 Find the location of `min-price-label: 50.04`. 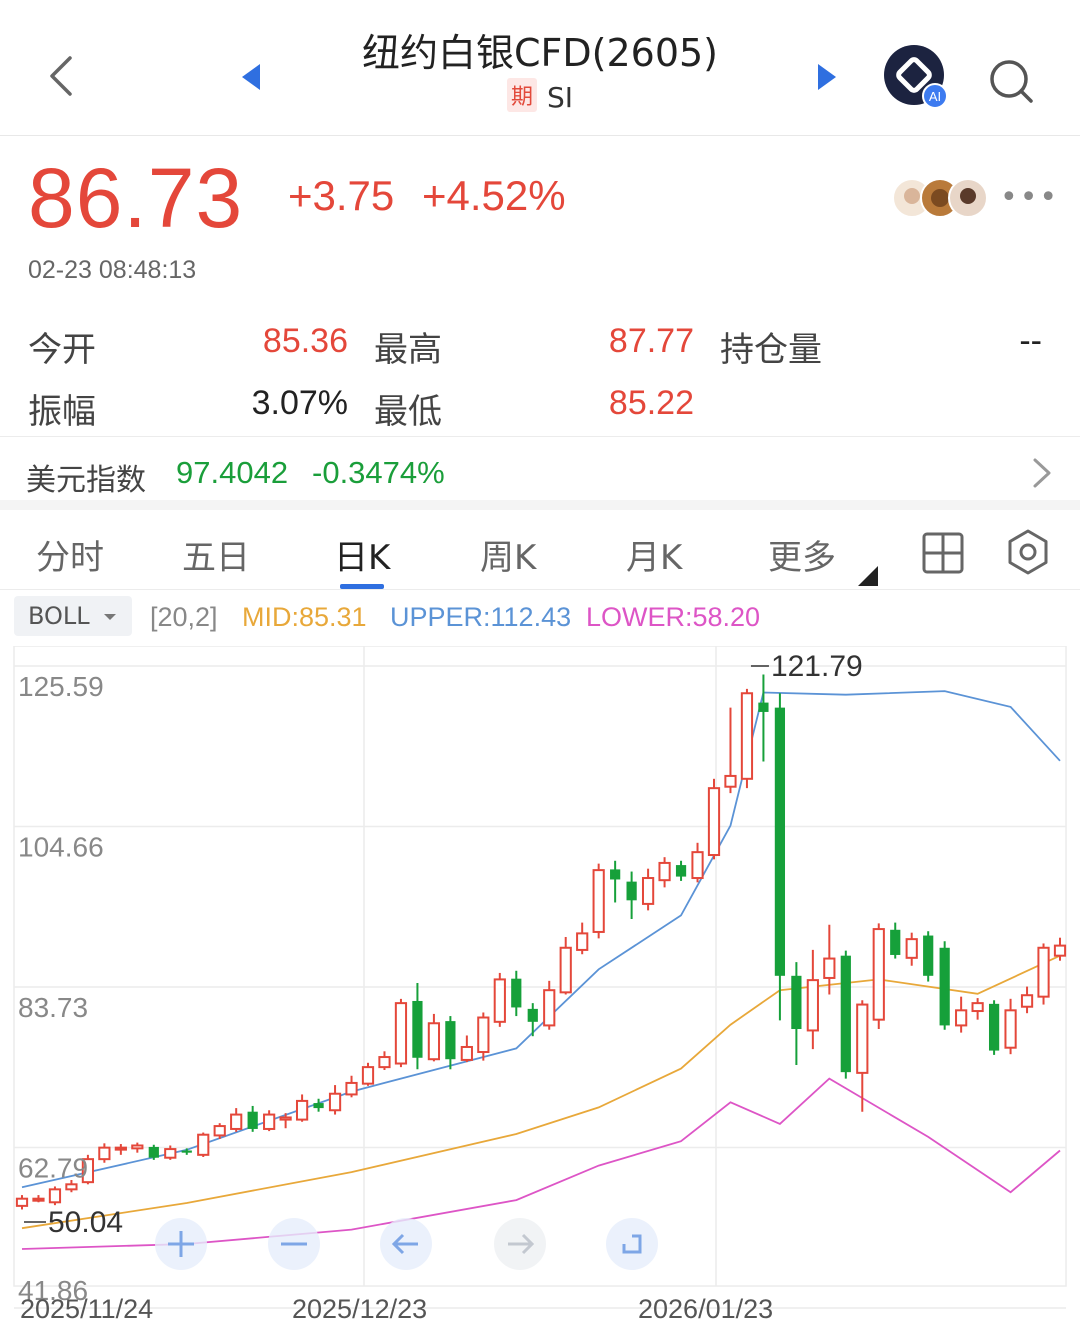

min-price-label: 50.04 is located at coordinates (85, 1222).